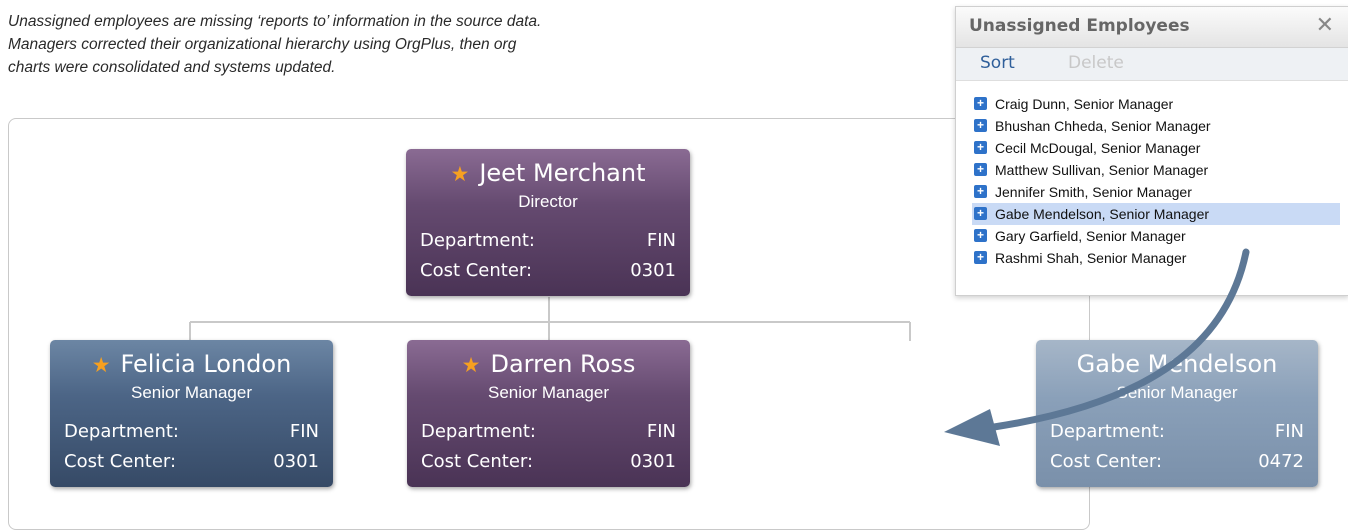 This screenshot has height=530, width=1348. I want to click on list-item-label: Cecil McDougal, Senior Manager, so click(1098, 148).